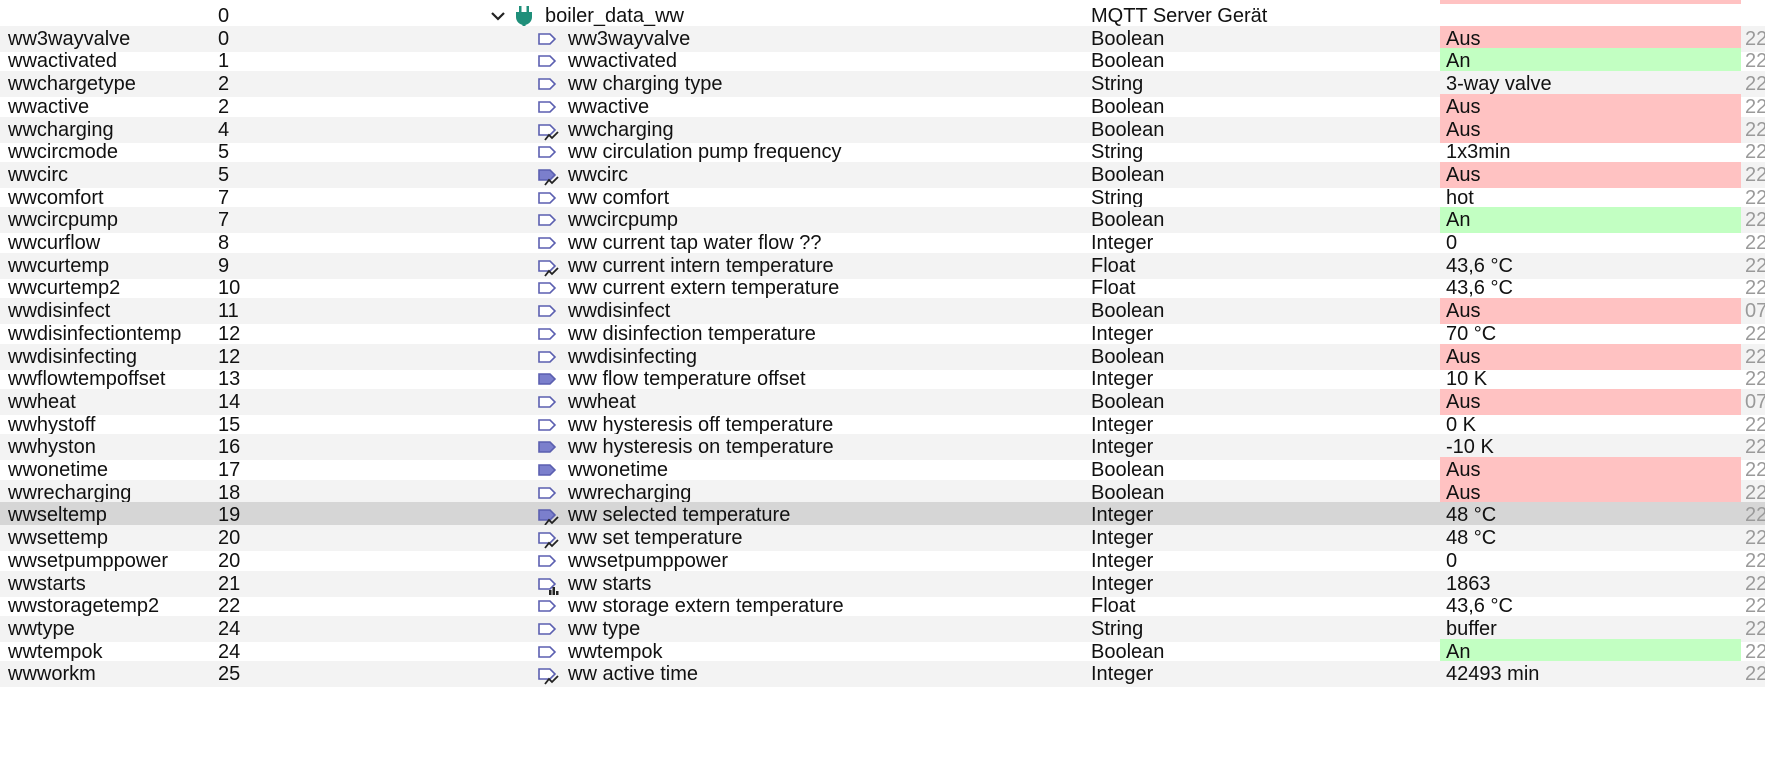 This screenshot has height=775, width=1765. I want to click on value-cell: 42493 min, so click(1590, 674).